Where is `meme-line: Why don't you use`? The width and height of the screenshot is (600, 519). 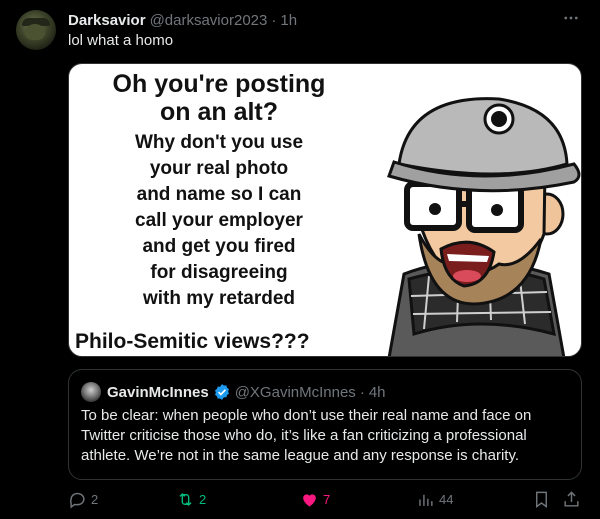 meme-line: Why don't you use is located at coordinates (219, 142).